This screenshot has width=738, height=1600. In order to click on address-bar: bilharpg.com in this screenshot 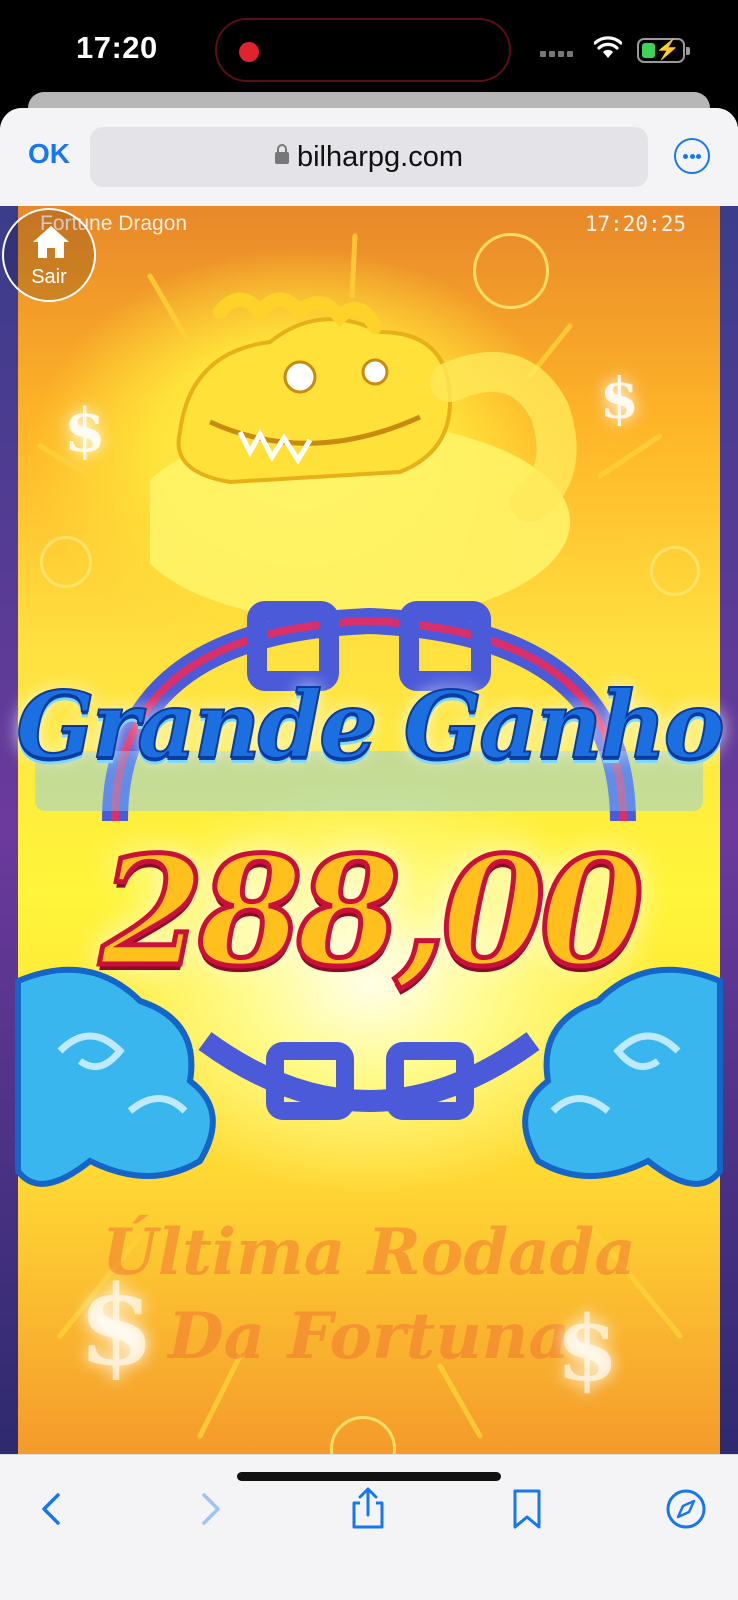, I will do `click(369, 157)`.